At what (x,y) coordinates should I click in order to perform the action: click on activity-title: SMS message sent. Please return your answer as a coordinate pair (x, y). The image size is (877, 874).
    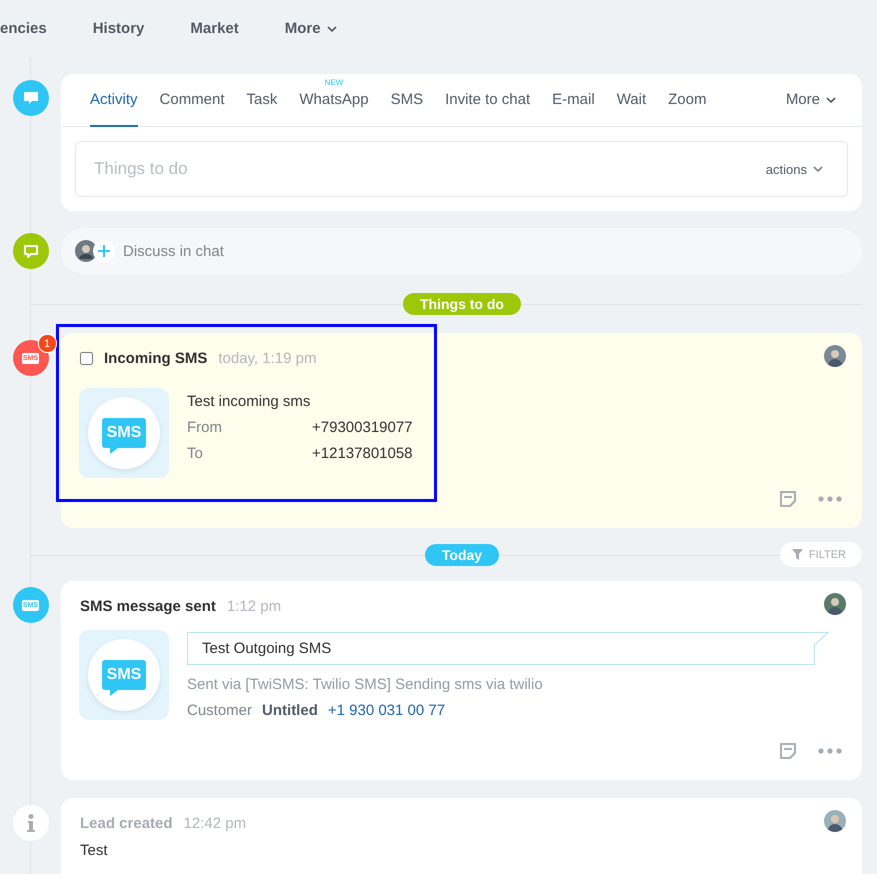
    Looking at the image, I should click on (148, 606).